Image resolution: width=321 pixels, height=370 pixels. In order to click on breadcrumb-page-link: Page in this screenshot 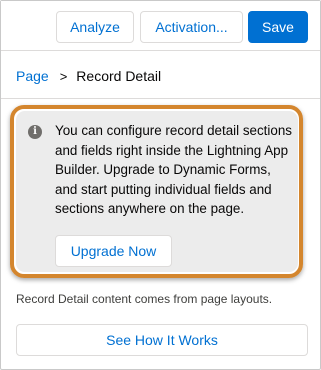, I will do `click(32, 76)`.